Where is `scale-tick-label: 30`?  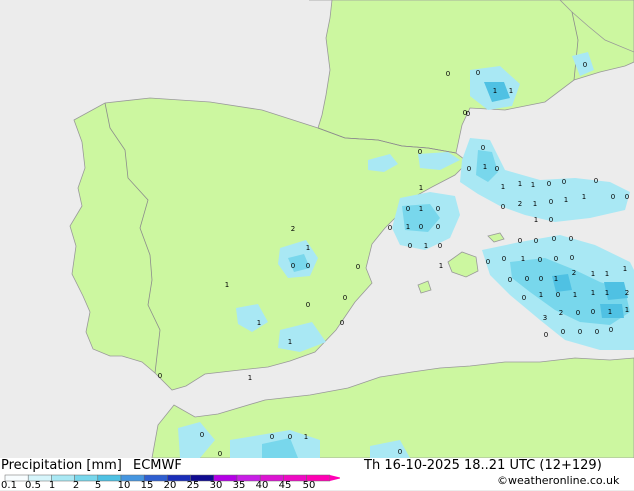
scale-tick-label: 30 is located at coordinates (216, 485).